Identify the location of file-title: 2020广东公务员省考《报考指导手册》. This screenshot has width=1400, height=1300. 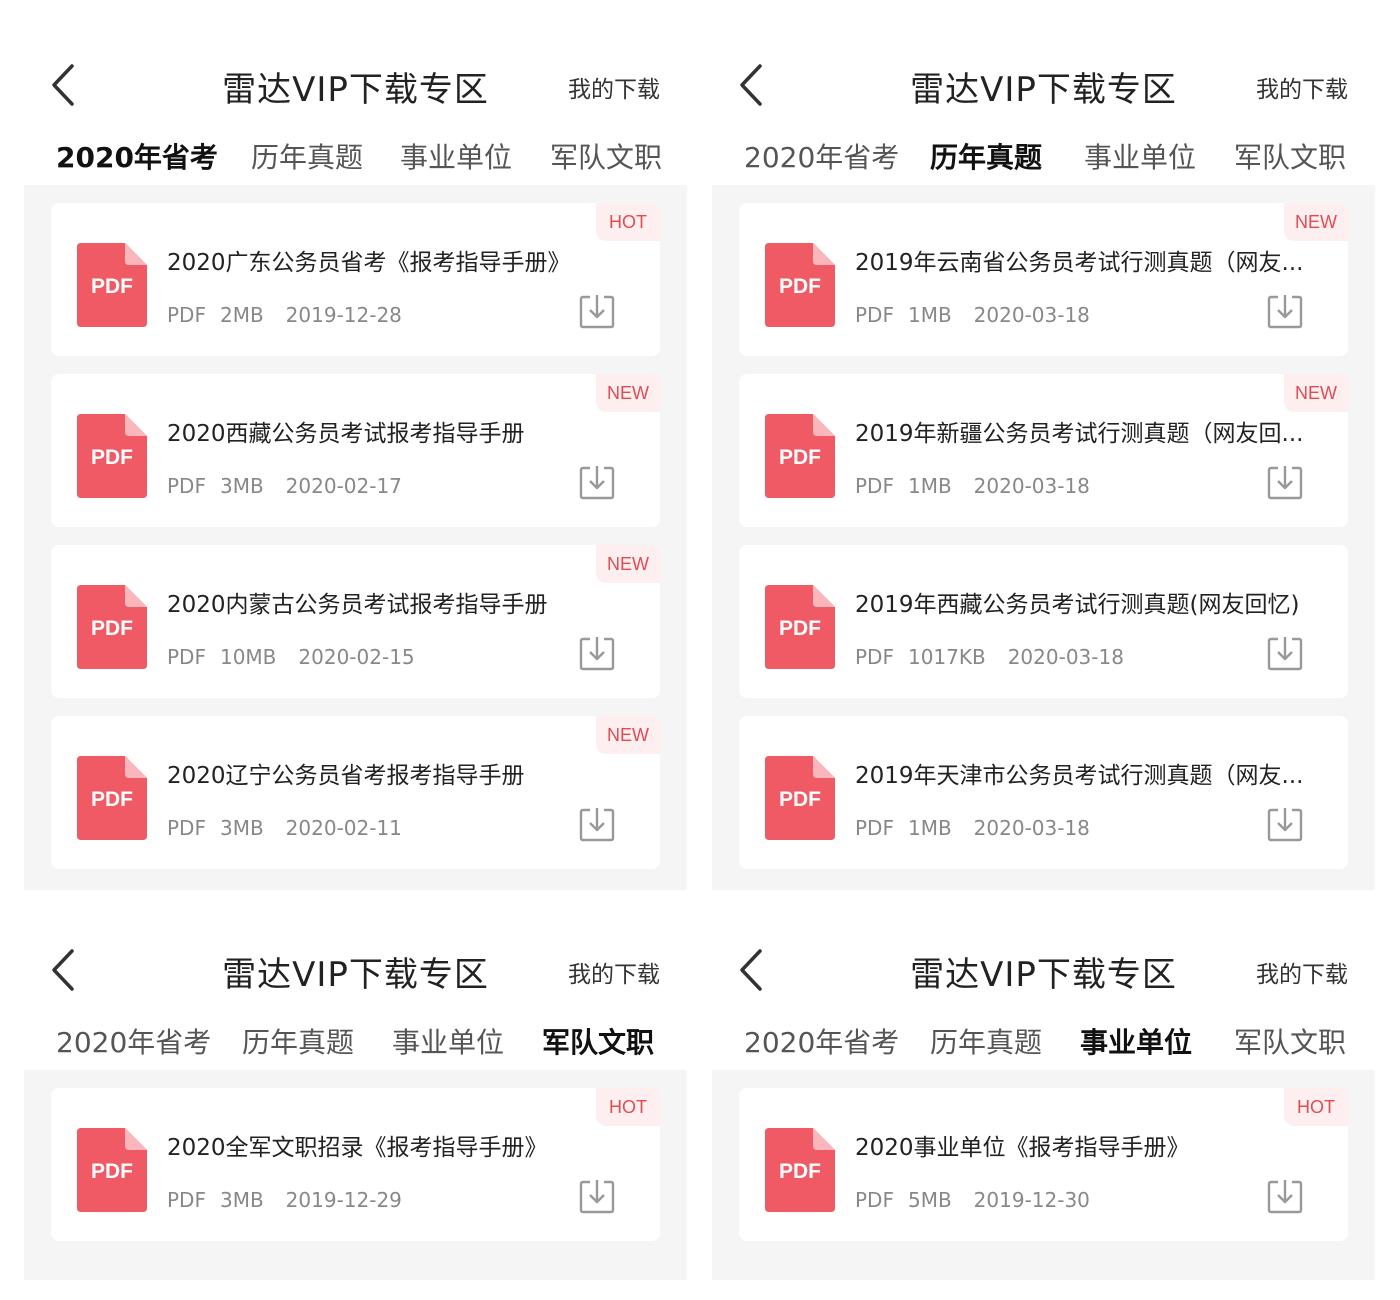
(369, 263).